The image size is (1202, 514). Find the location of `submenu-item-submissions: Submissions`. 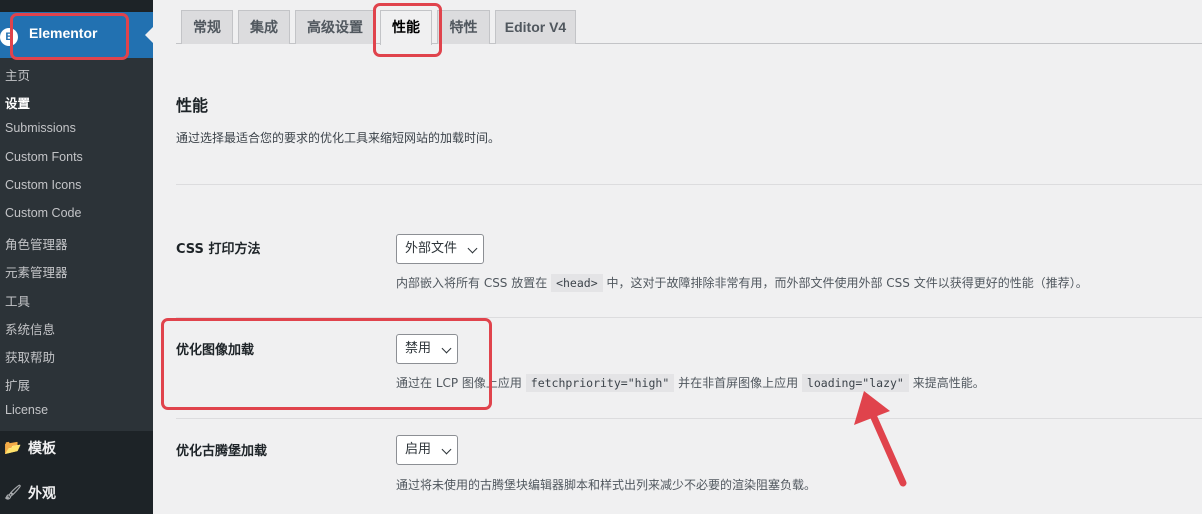

submenu-item-submissions: Submissions is located at coordinates (40, 128).